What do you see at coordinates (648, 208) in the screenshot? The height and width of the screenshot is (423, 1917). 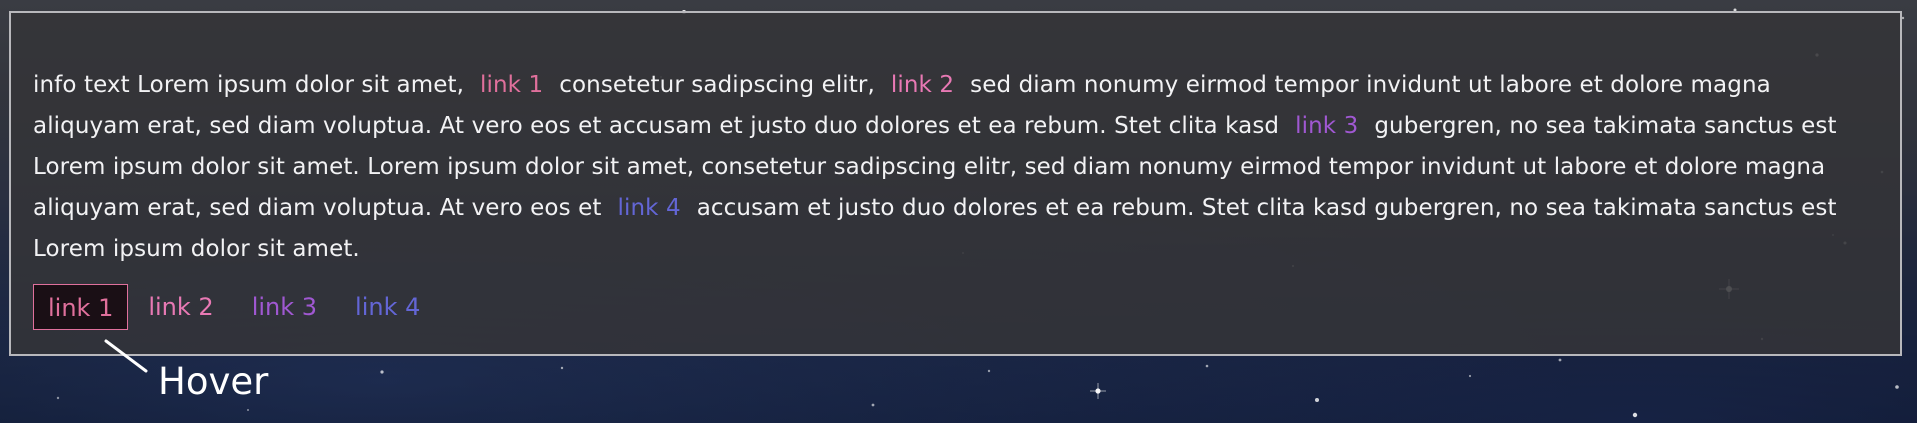 I see `inline-link-4: link 4` at bounding box center [648, 208].